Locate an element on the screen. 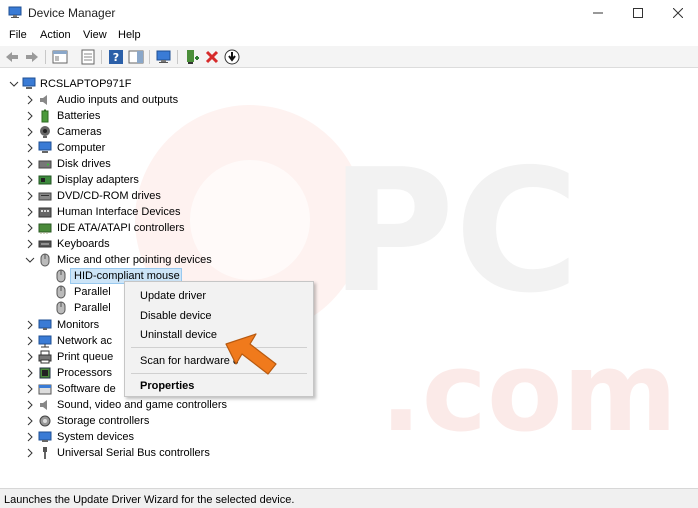 The height and width of the screenshot is (508, 698). tree-category-label: IDE ATA/ATAPI controllers is located at coordinates (121, 228).